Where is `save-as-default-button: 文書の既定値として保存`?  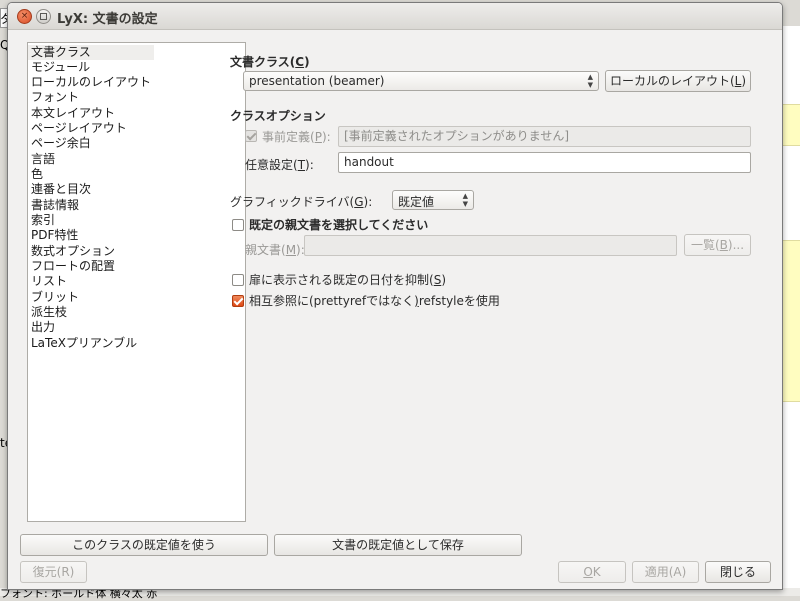 save-as-default-button: 文書の既定値として保存 is located at coordinates (398, 545).